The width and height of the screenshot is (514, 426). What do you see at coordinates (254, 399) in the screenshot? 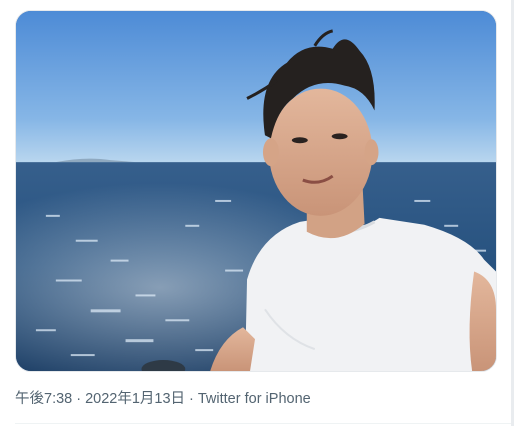
I see `tweet-source: Twitter for iPhone` at bounding box center [254, 399].